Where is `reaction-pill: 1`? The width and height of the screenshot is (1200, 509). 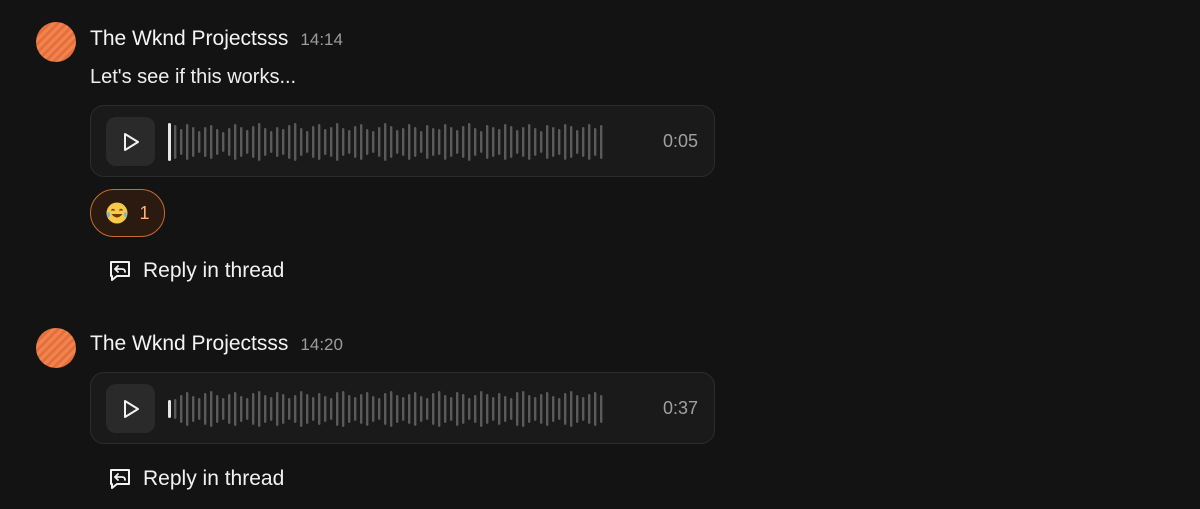
reaction-pill: 1 is located at coordinates (127, 213).